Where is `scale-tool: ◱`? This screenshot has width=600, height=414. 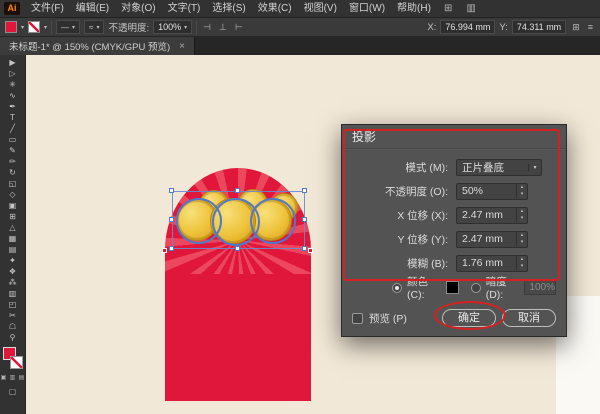
scale-tool: ◱ is located at coordinates (13, 183).